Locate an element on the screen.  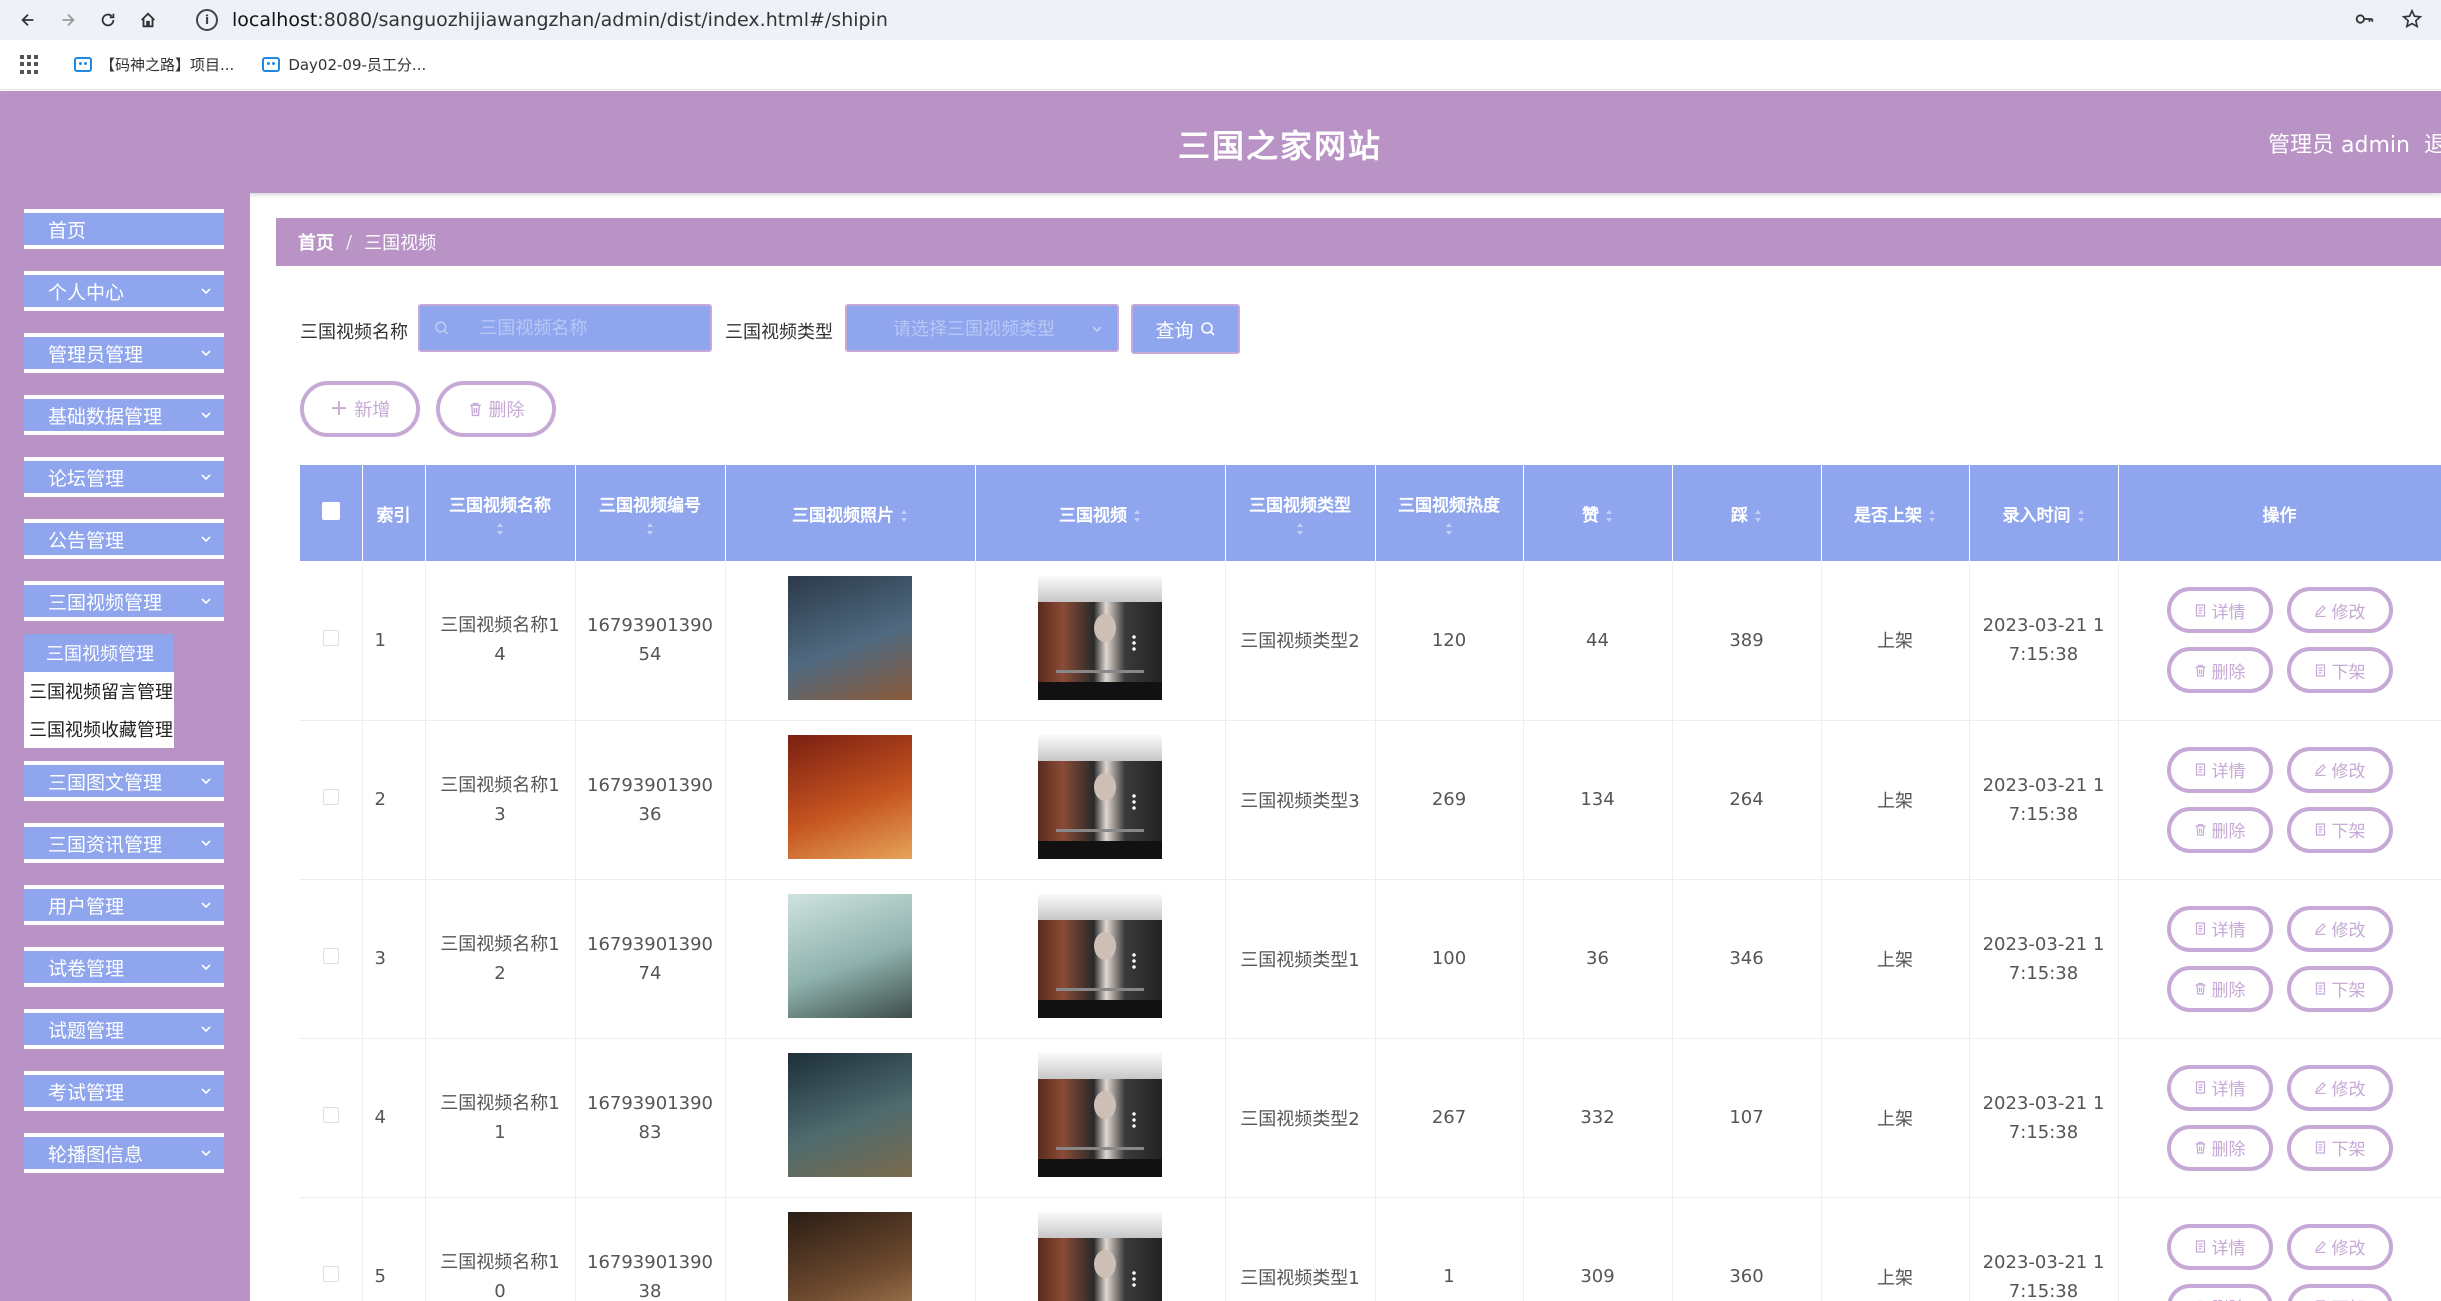
col-video: 三国视频 is located at coordinates (1100, 513).